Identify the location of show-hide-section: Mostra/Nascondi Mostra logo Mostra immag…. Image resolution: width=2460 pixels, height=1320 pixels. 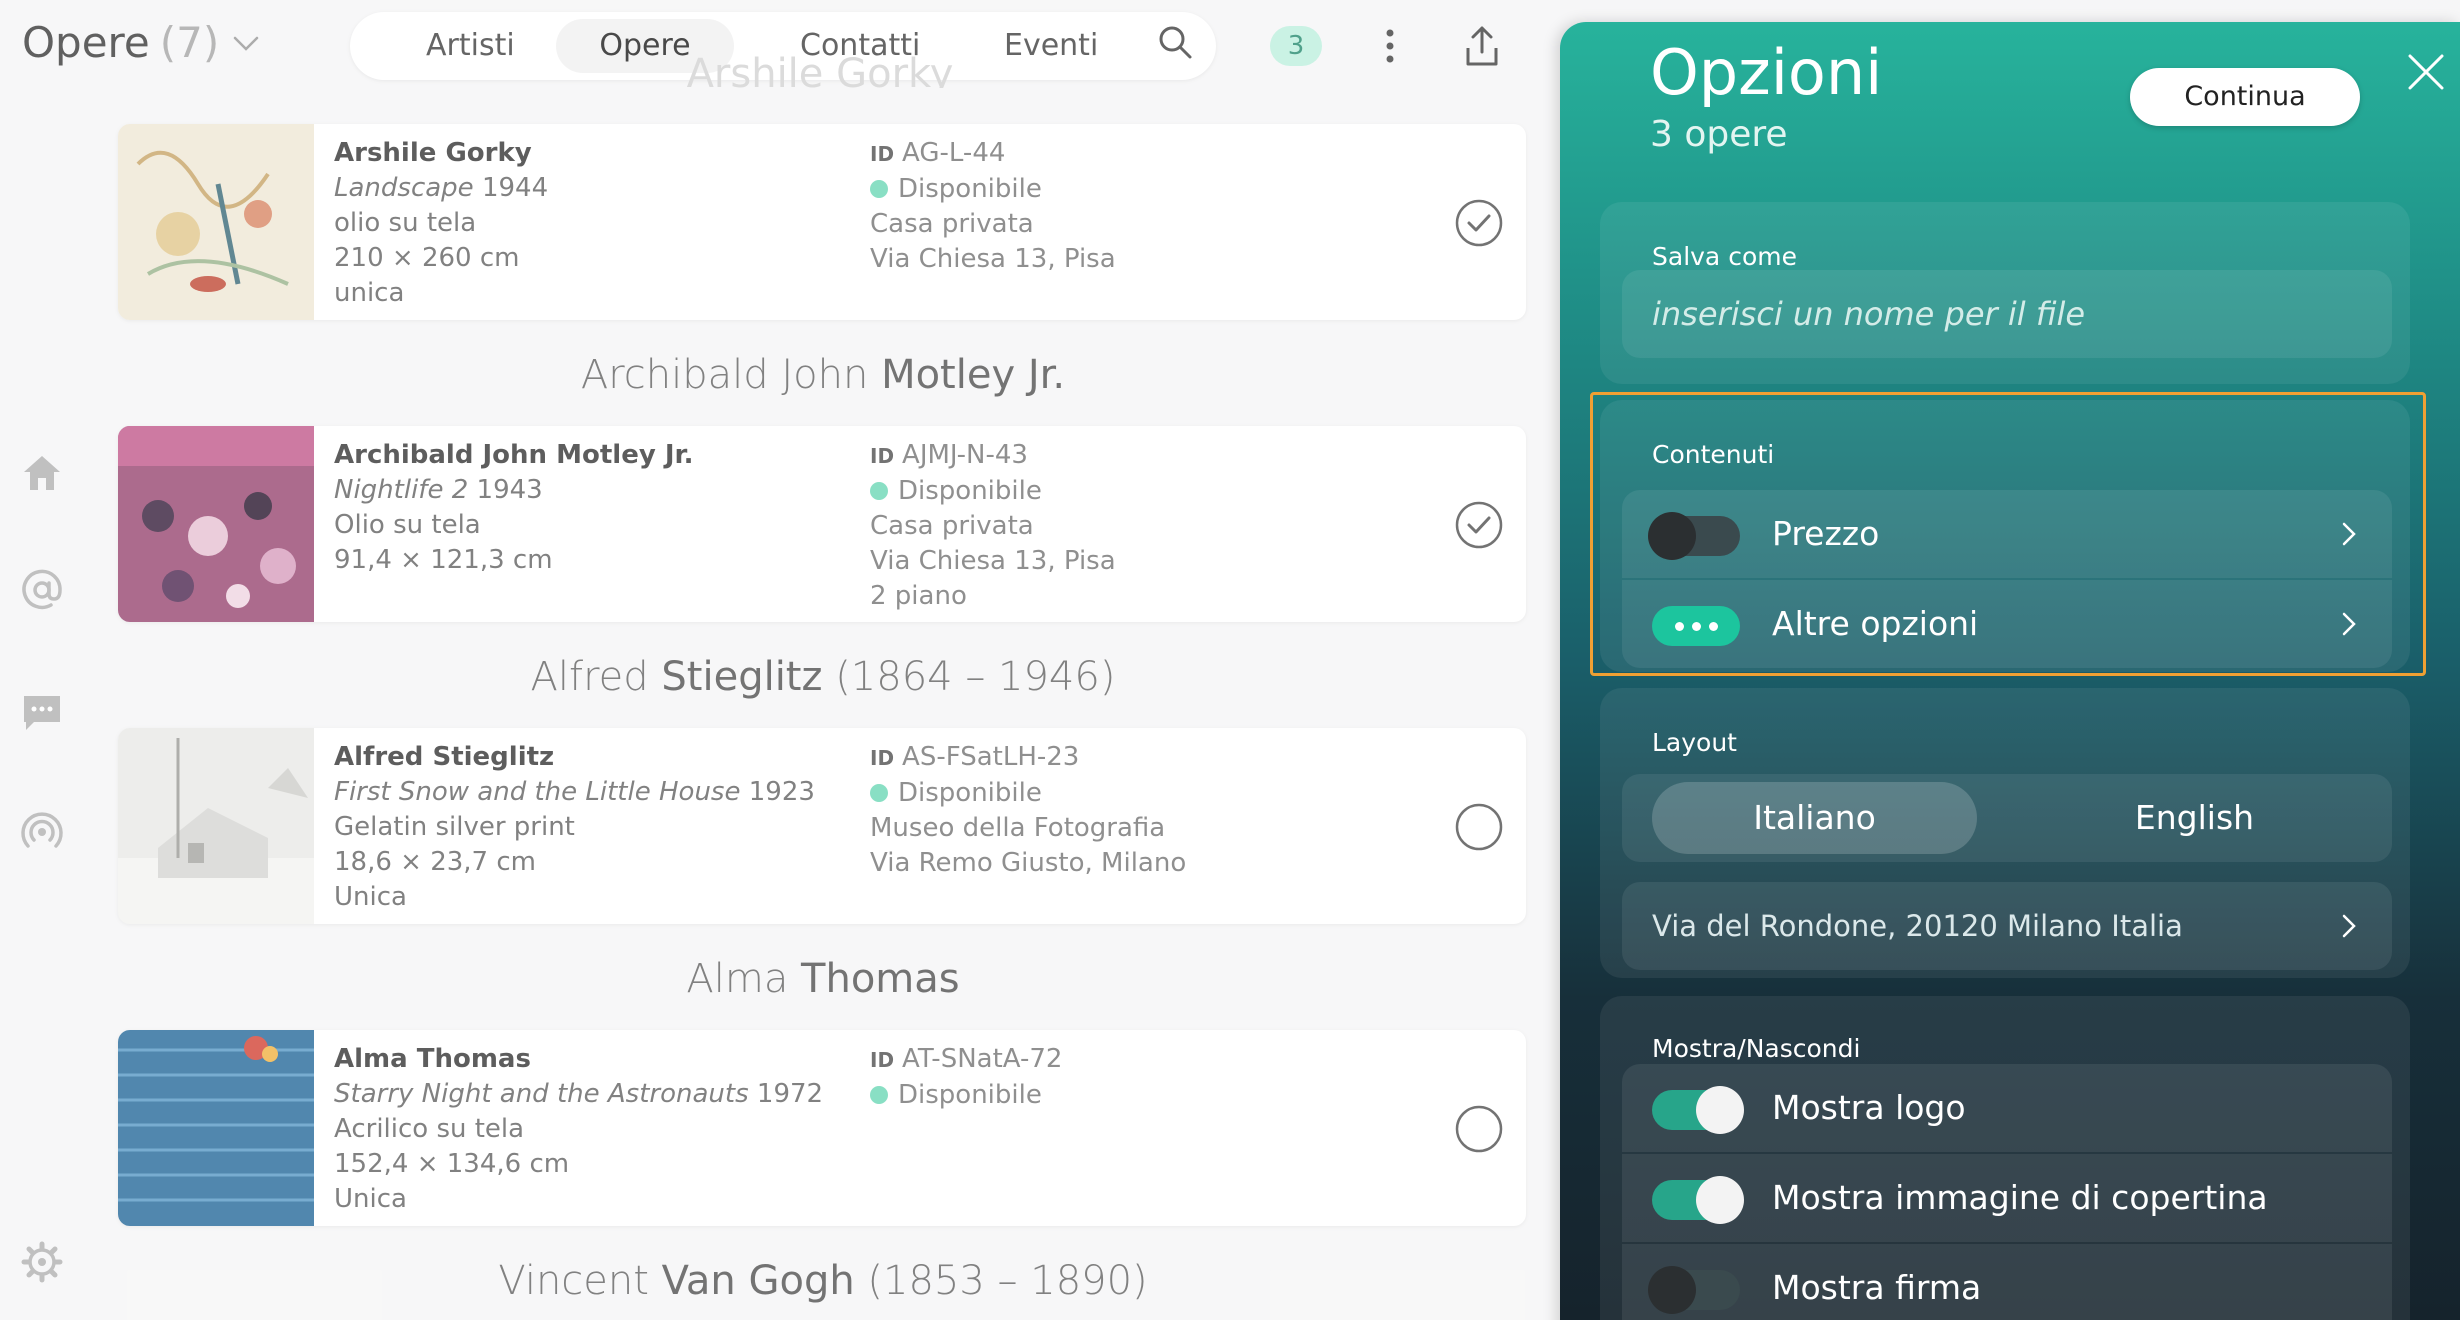
(2005, 1158).